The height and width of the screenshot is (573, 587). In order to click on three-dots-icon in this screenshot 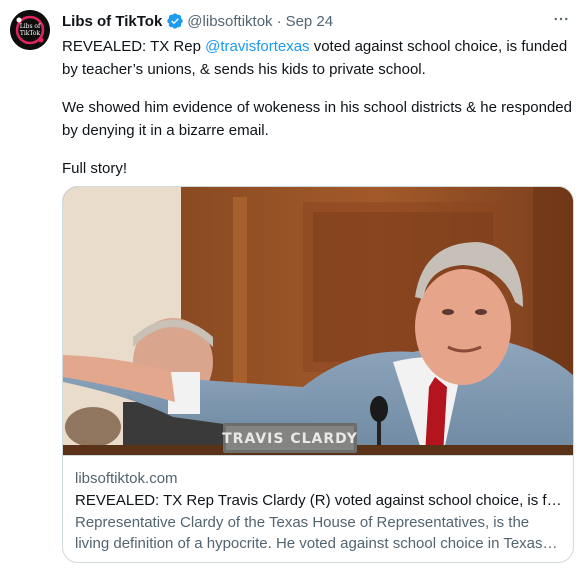, I will do `click(561, 19)`.